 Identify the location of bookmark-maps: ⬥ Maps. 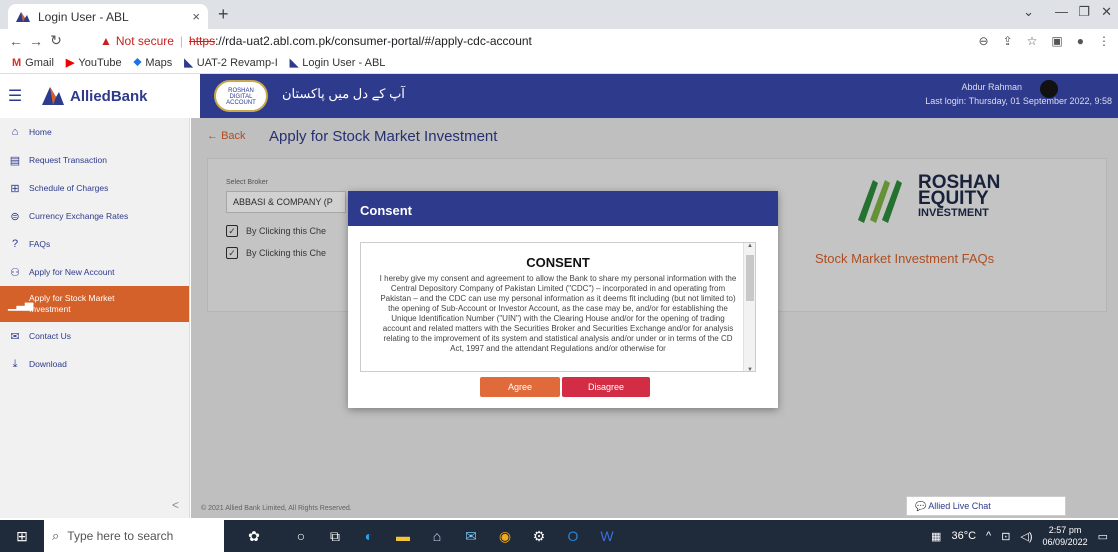
(153, 62).